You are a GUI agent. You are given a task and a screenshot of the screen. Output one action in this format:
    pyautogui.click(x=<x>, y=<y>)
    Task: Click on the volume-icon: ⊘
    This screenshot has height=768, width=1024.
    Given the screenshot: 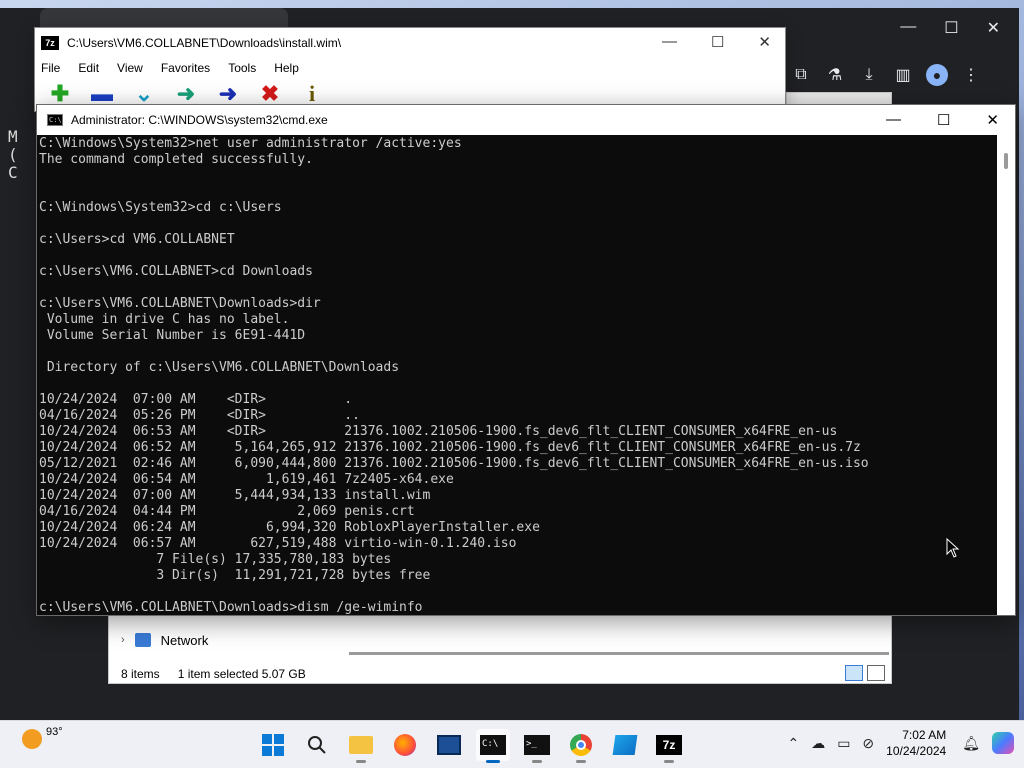 What is the action you would take?
    pyautogui.click(x=868, y=743)
    